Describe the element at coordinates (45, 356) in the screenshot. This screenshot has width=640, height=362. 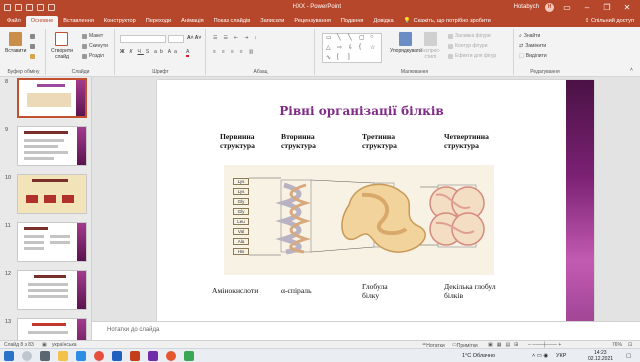
I see `task-view-icon` at that location.